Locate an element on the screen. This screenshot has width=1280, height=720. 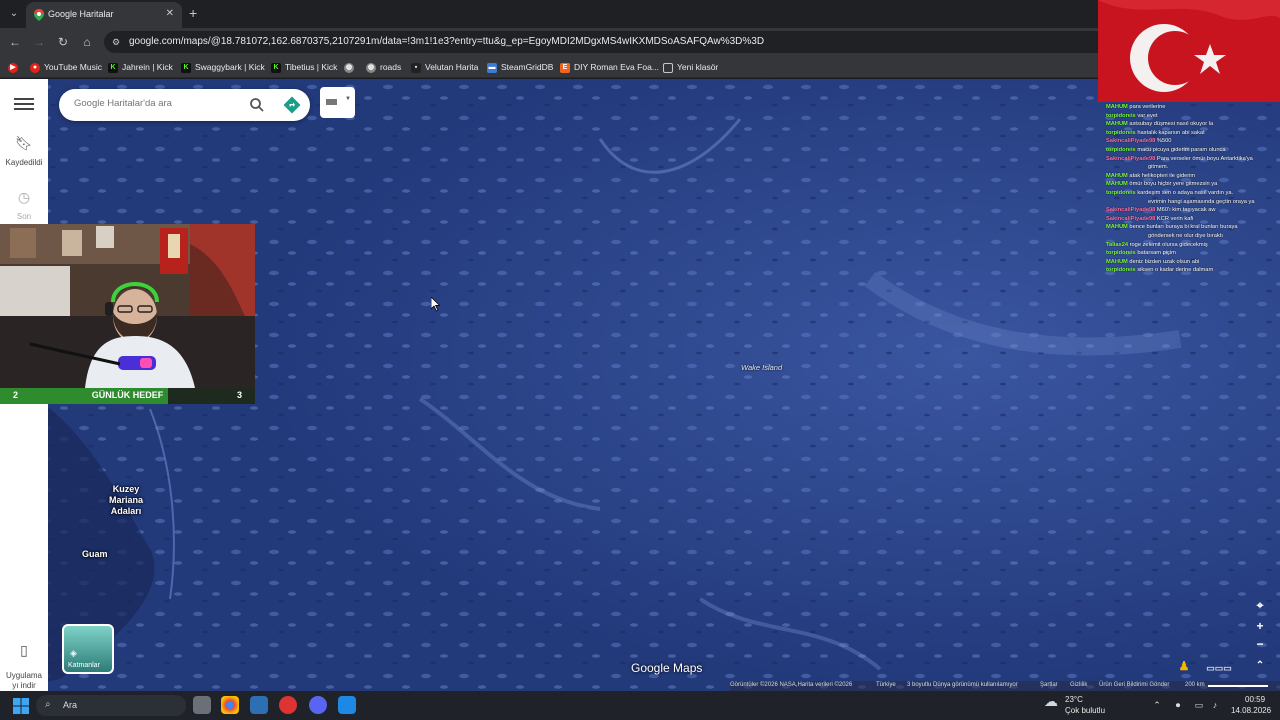
pegman-icon: ♟ is located at coordinates (1184, 666).